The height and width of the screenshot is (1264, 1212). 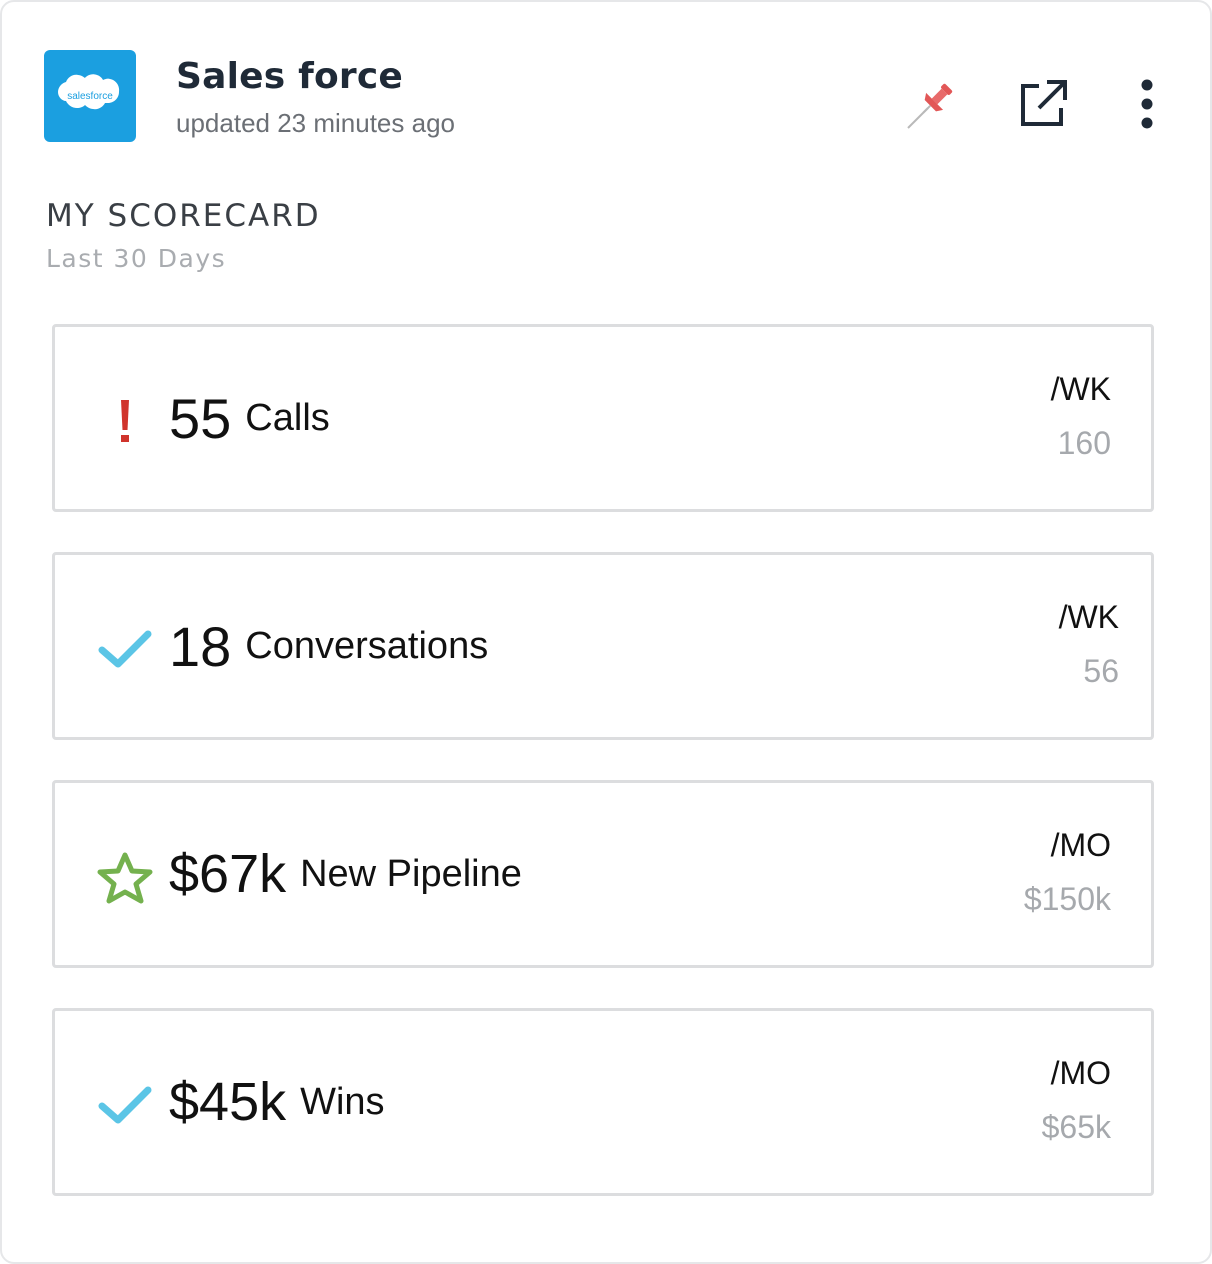 What do you see at coordinates (603, 646) in the screenshot?
I see `metric-card-conversations: 18 Conversations /WK 56` at bounding box center [603, 646].